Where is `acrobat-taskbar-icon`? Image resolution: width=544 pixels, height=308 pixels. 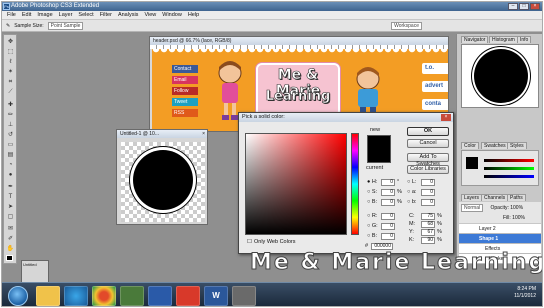
acrobat-taskbar-icon is located at coordinates (188, 296).